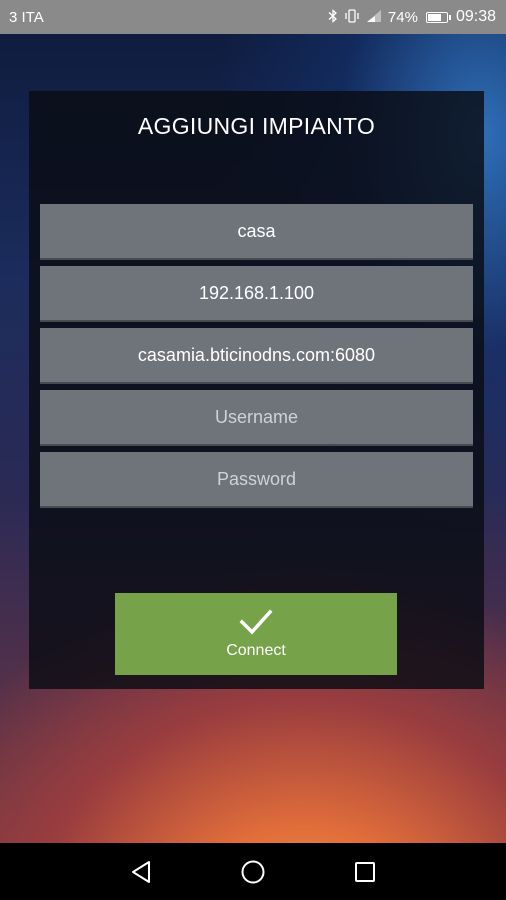 Image resolution: width=506 pixels, height=900 pixels. I want to click on vibrate-icon, so click(352, 17).